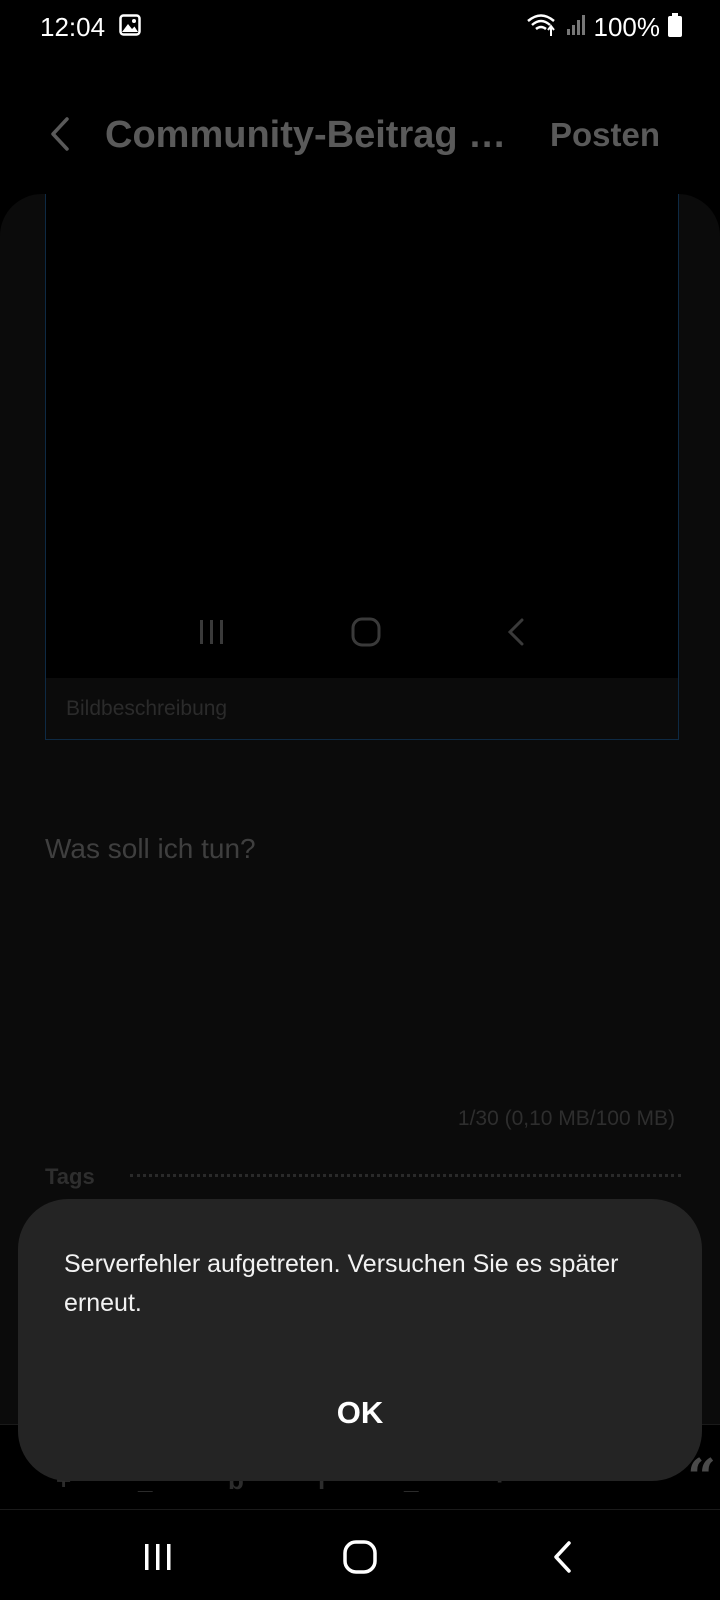 The image size is (720, 1600). I want to click on status-left: 12:04, so click(90, 27).